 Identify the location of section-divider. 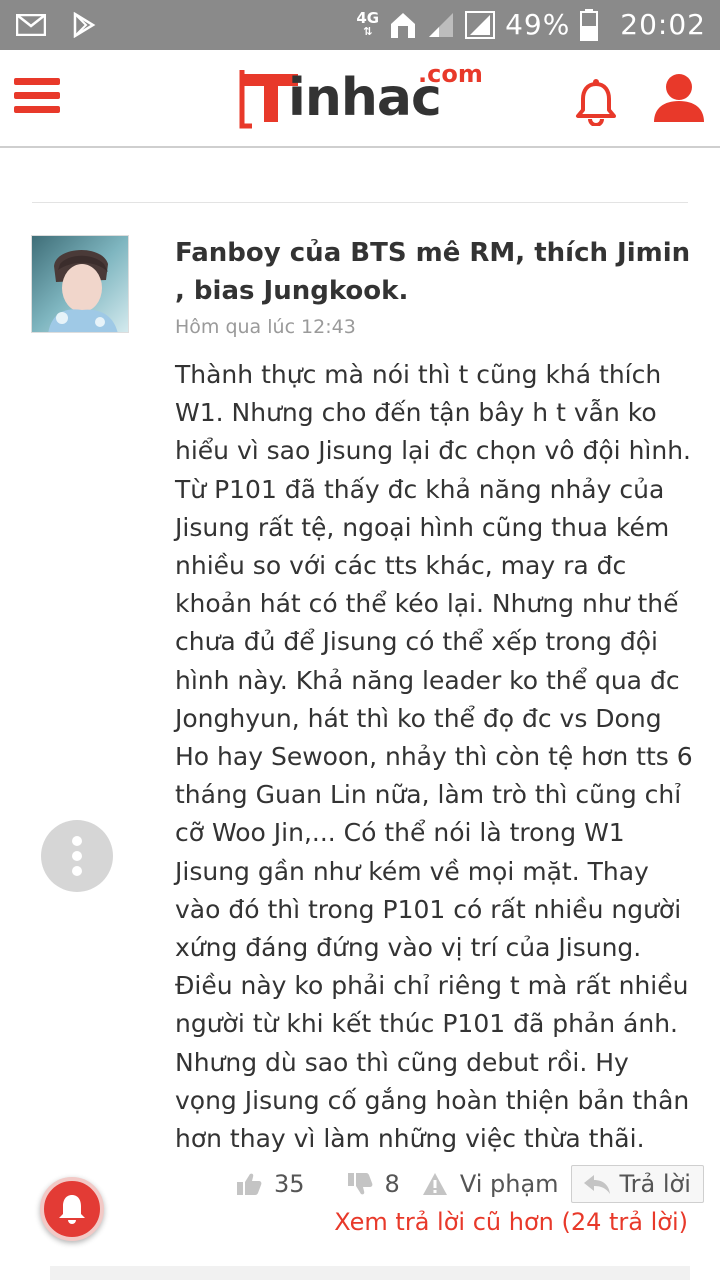
(360, 202).